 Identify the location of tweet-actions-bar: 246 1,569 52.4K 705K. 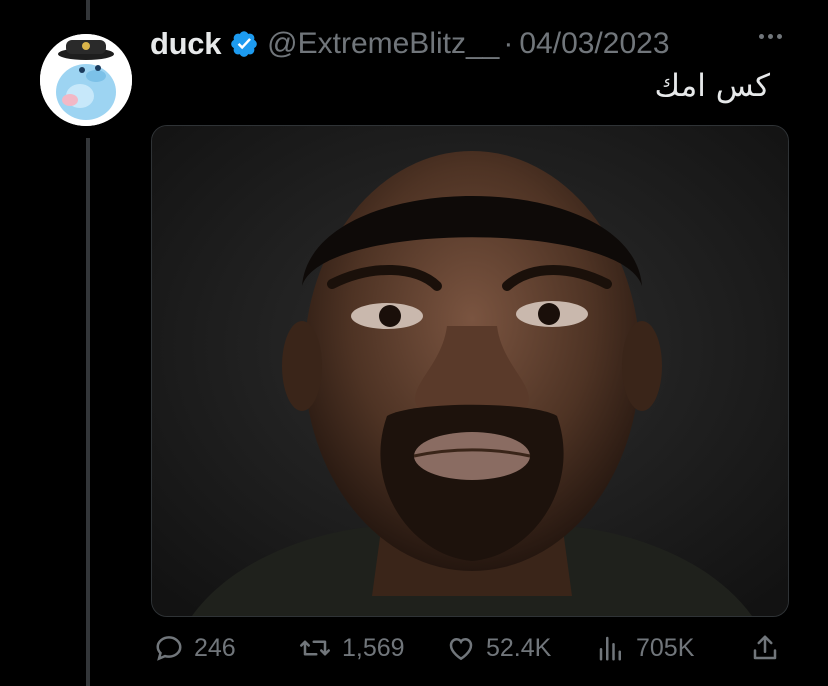
(469, 653).